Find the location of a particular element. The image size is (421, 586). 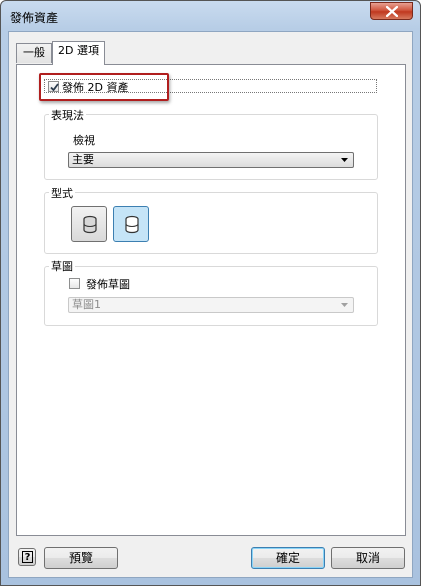

style-outline-button is located at coordinates (131, 224).